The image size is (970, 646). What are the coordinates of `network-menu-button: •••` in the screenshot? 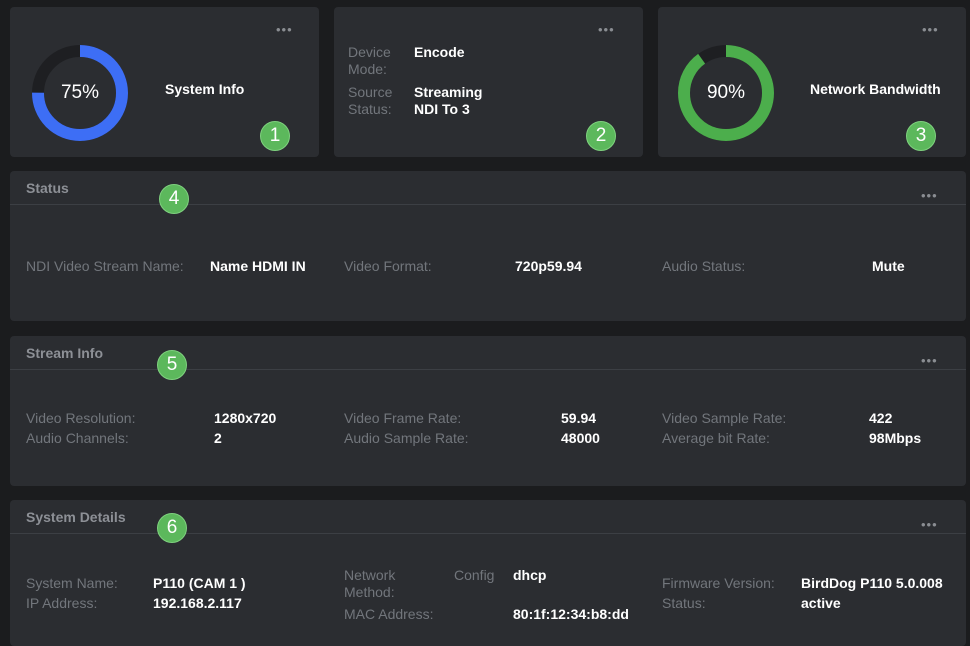 It's located at (930, 29).